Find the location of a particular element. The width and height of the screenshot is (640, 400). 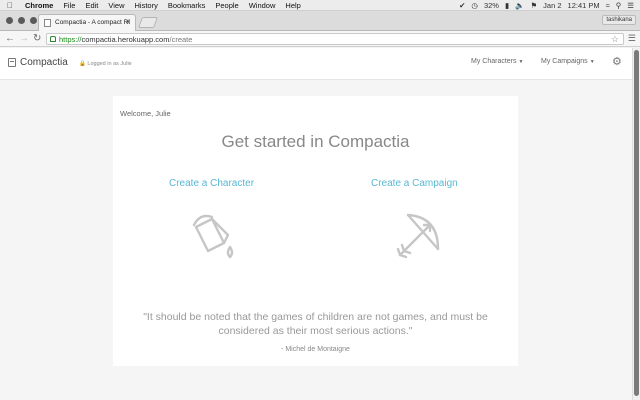

menu-file: File is located at coordinates (69, 5).